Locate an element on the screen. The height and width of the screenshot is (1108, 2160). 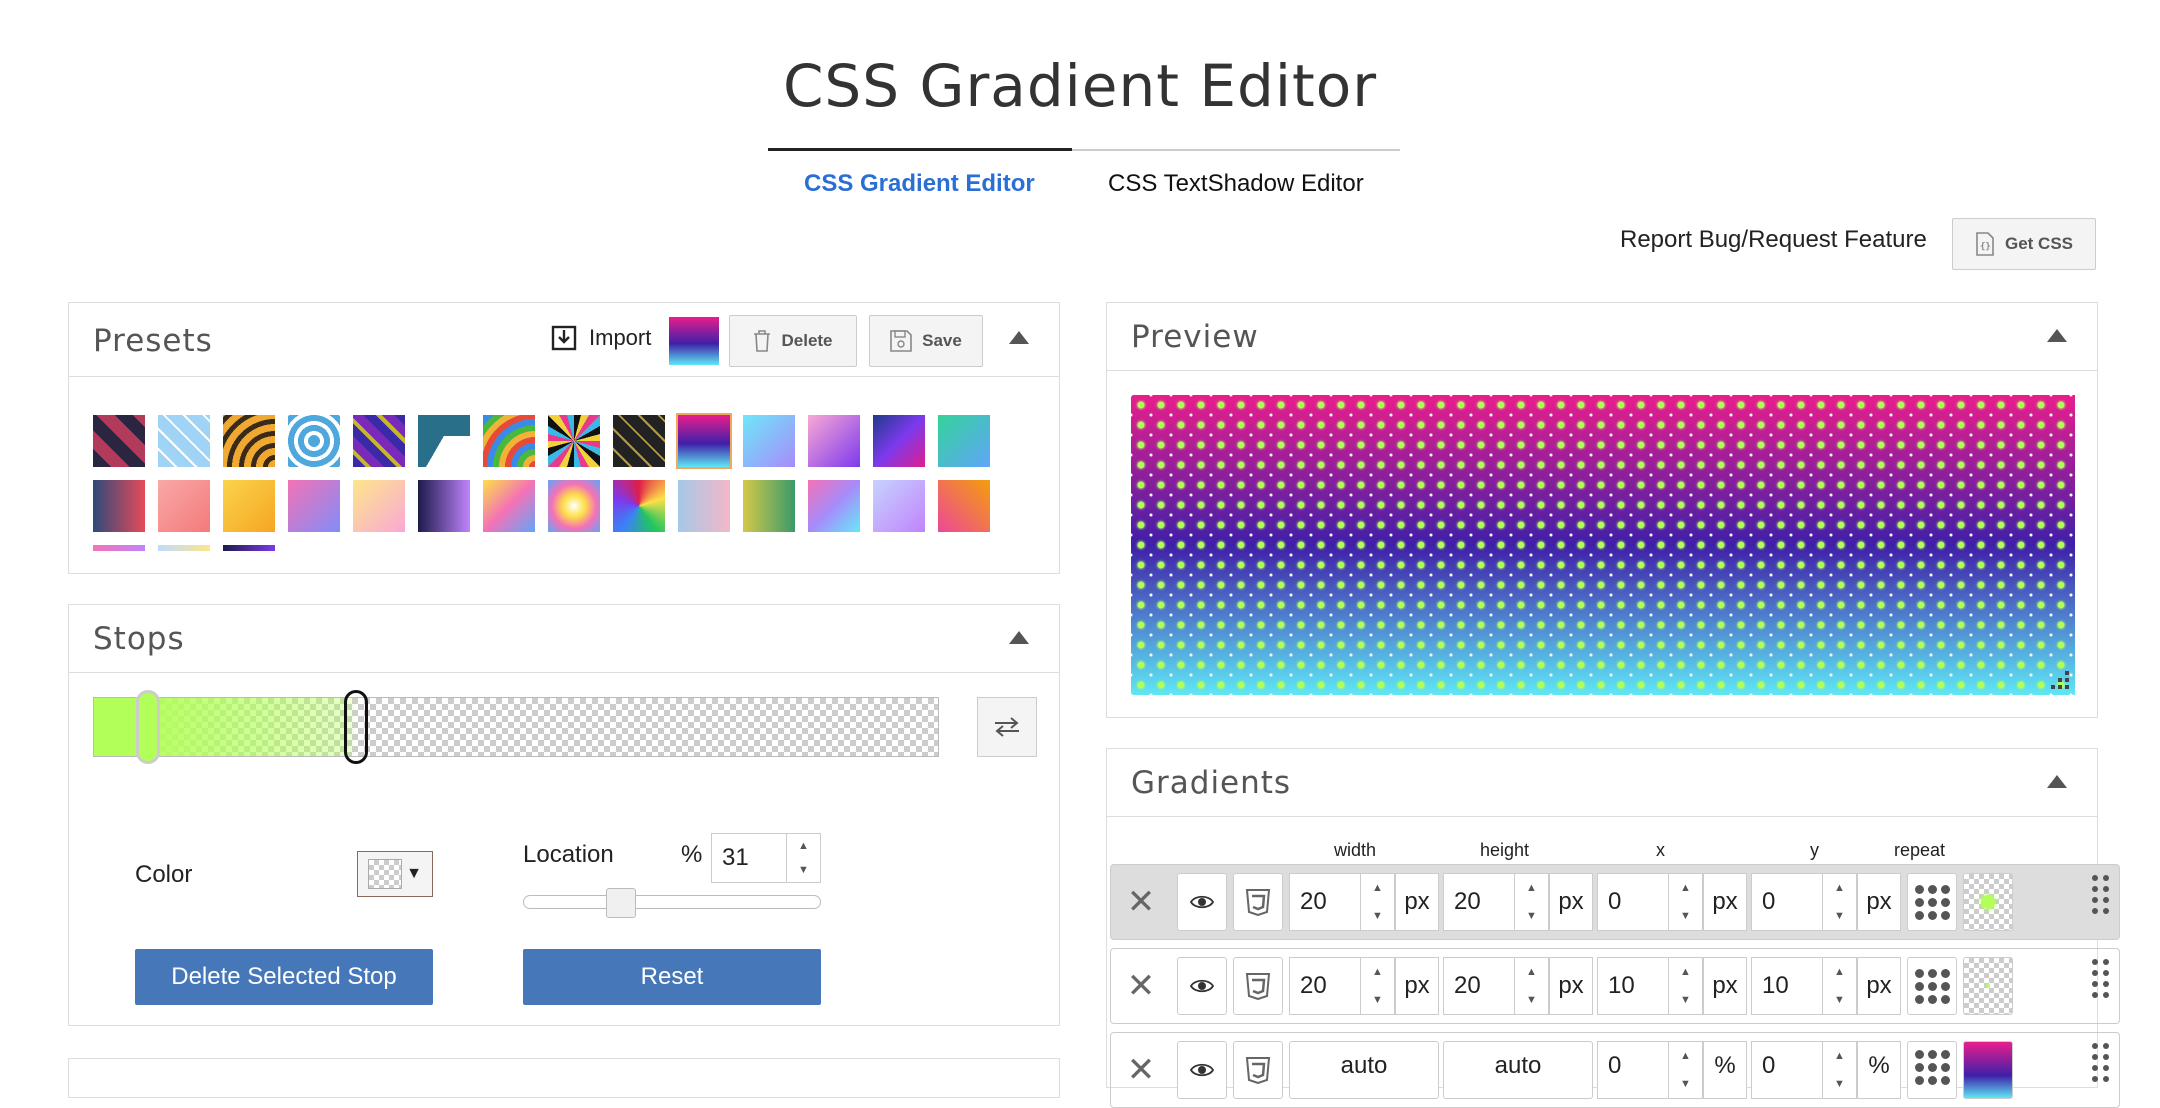
gradient-row: ✕ auto auto 0 ▲ ▼ % 0 ▲ ▼ % is located at coordinates (1615, 1070).